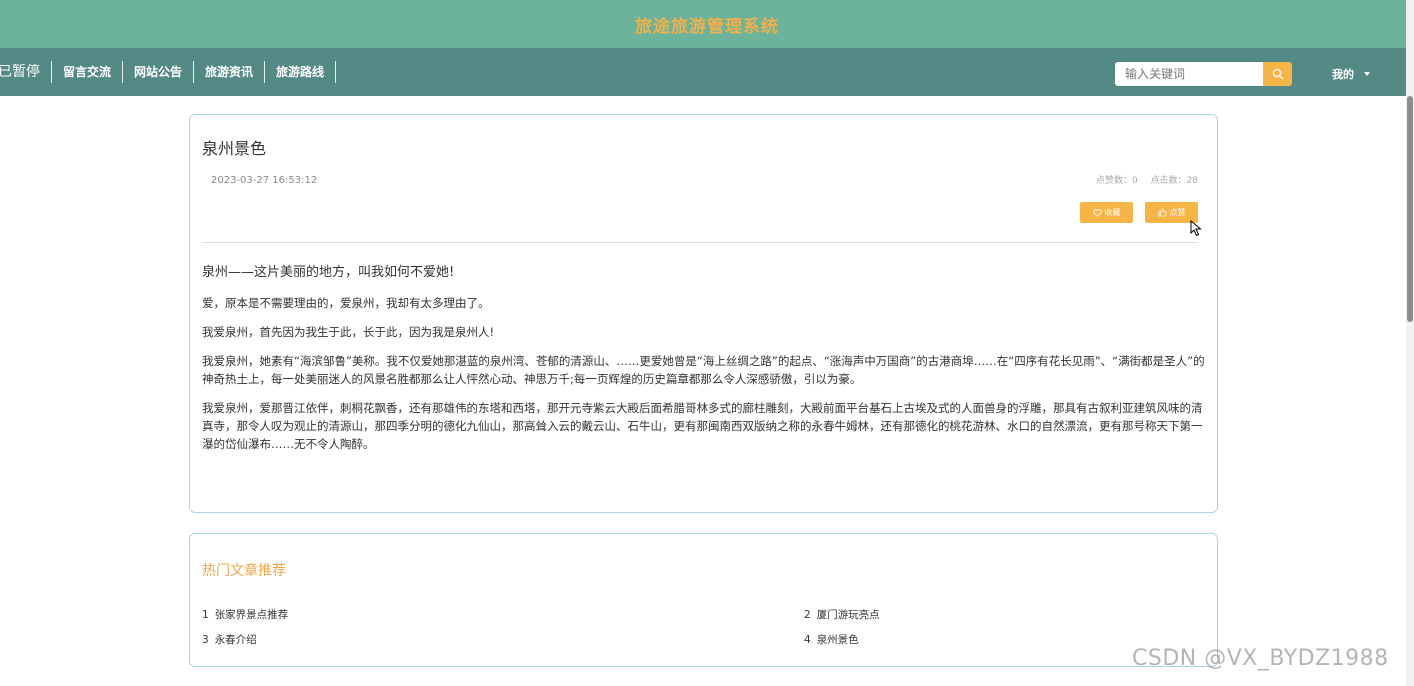 The width and height of the screenshot is (1414, 686). What do you see at coordinates (205, 640) in the screenshot?
I see `hot-article-number: 3` at bounding box center [205, 640].